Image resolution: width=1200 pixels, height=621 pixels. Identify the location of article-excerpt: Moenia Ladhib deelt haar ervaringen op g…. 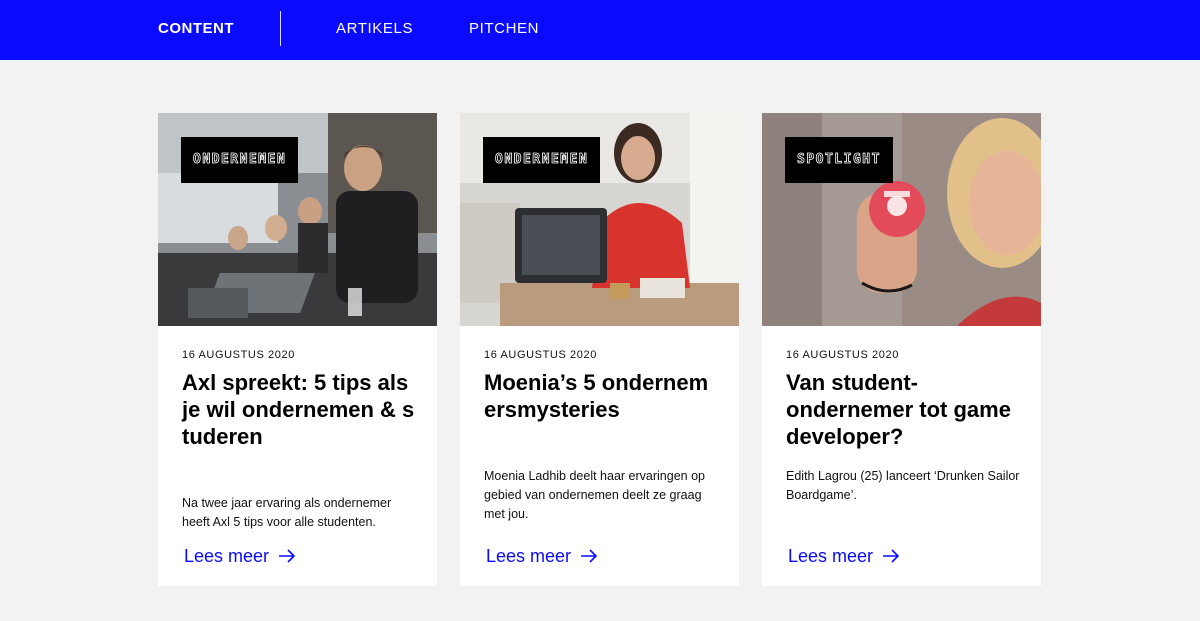
(594, 495).